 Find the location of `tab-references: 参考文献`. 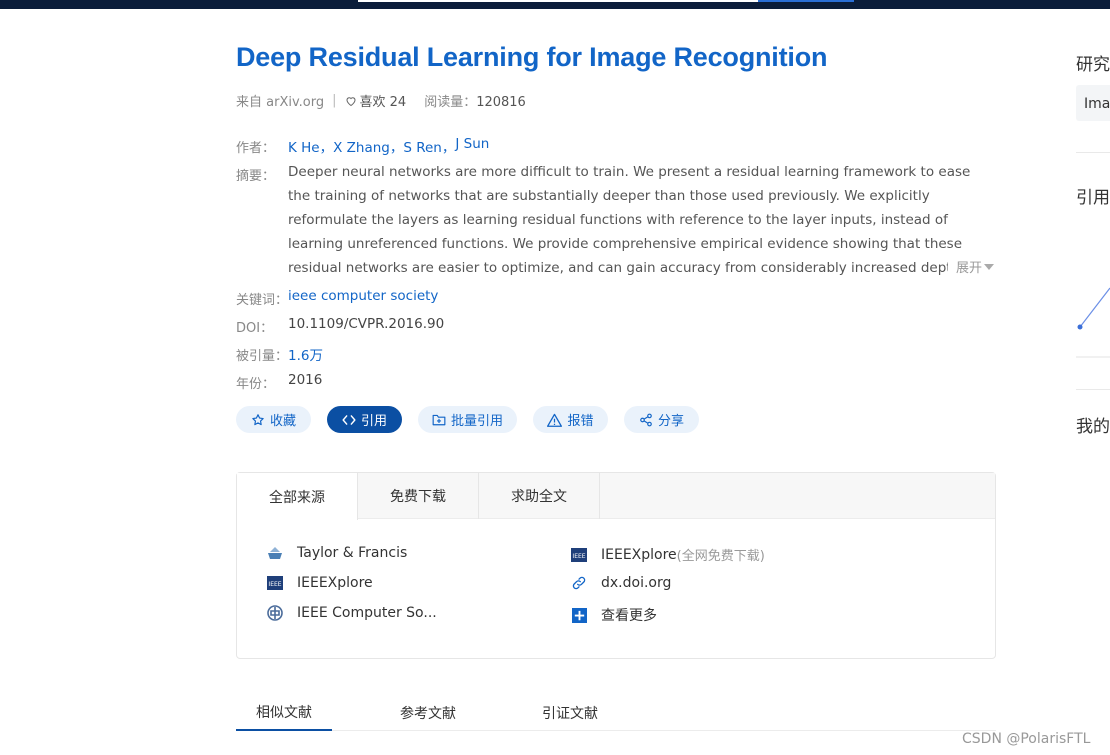

tab-references: 参考文献 is located at coordinates (428, 712).